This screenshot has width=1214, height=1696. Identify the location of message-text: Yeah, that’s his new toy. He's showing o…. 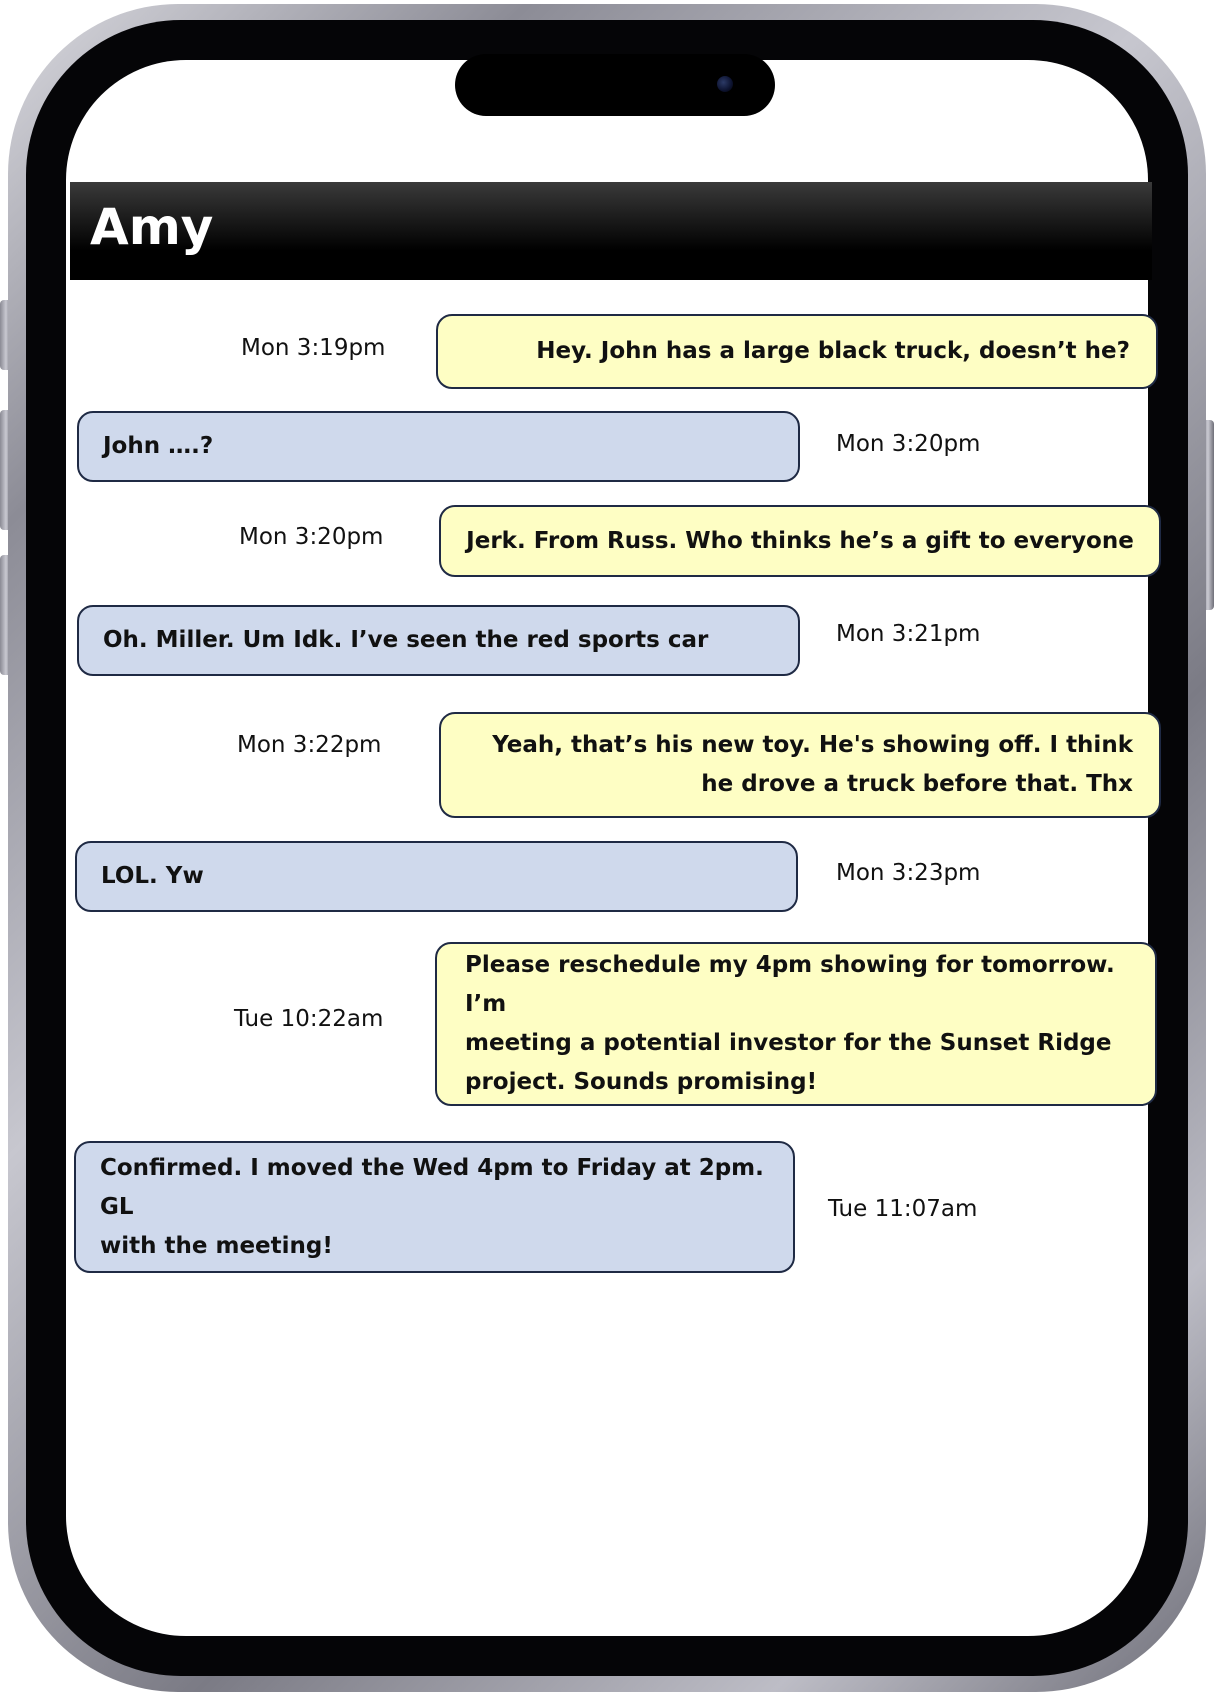
(800, 765).